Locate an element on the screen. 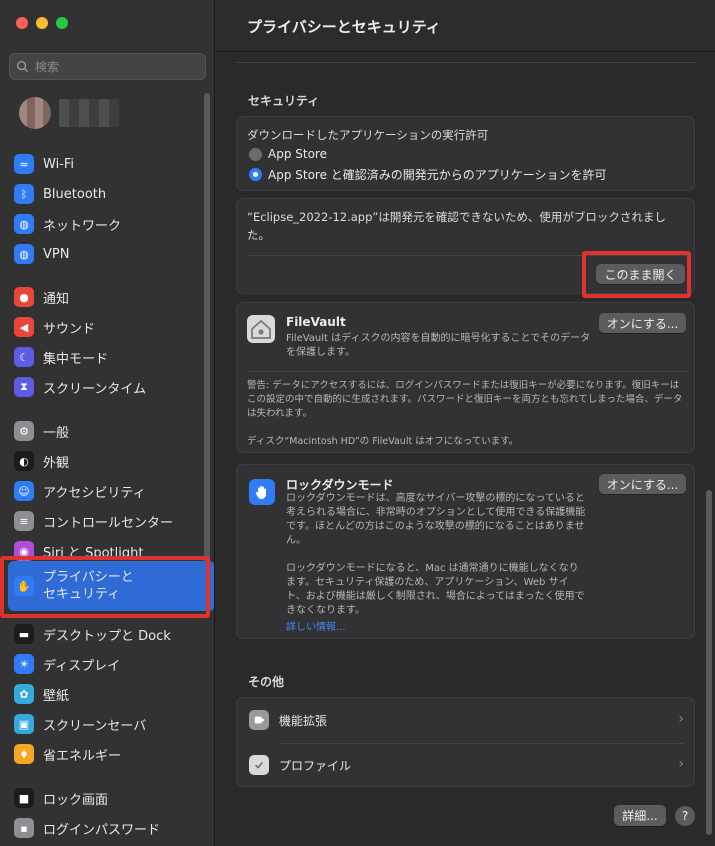 The height and width of the screenshot is (846, 715). sidebar-item-17: ▣ スクリーンセーバ is located at coordinates (108, 724).